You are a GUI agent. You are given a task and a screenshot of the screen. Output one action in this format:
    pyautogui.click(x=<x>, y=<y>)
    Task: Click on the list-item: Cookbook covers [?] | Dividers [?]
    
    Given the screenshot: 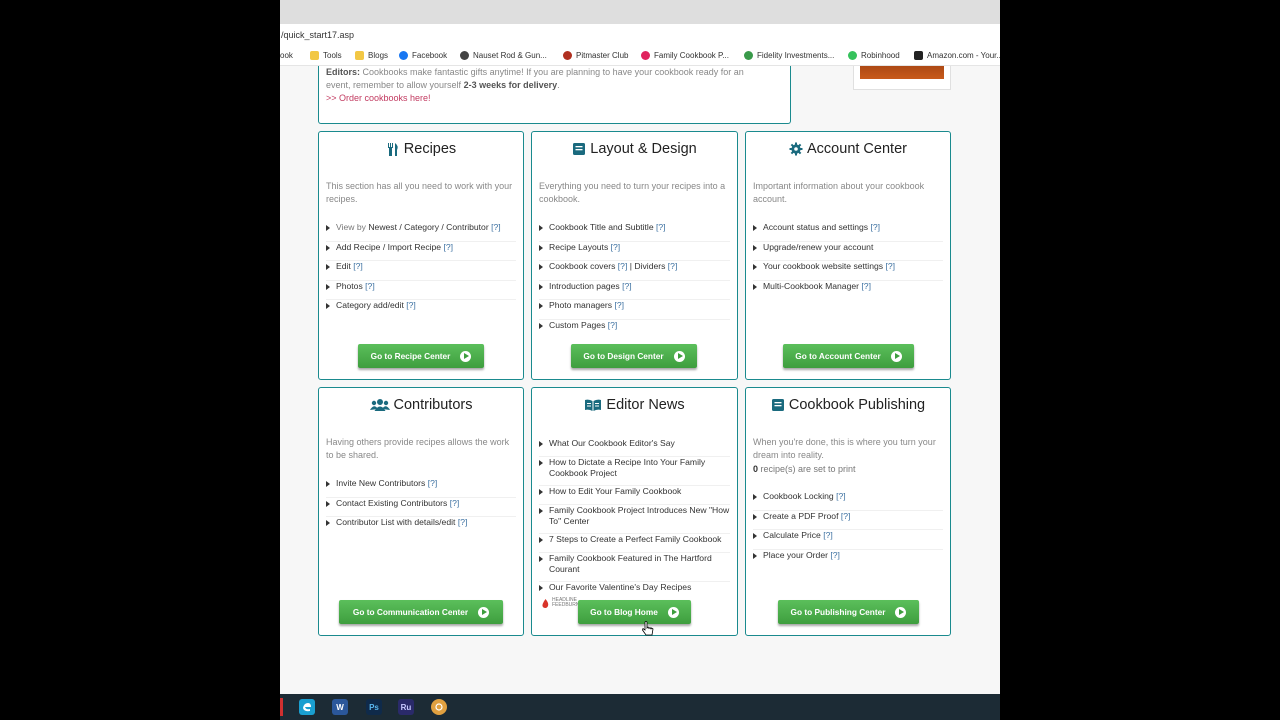 What is the action you would take?
    pyautogui.click(x=634, y=271)
    